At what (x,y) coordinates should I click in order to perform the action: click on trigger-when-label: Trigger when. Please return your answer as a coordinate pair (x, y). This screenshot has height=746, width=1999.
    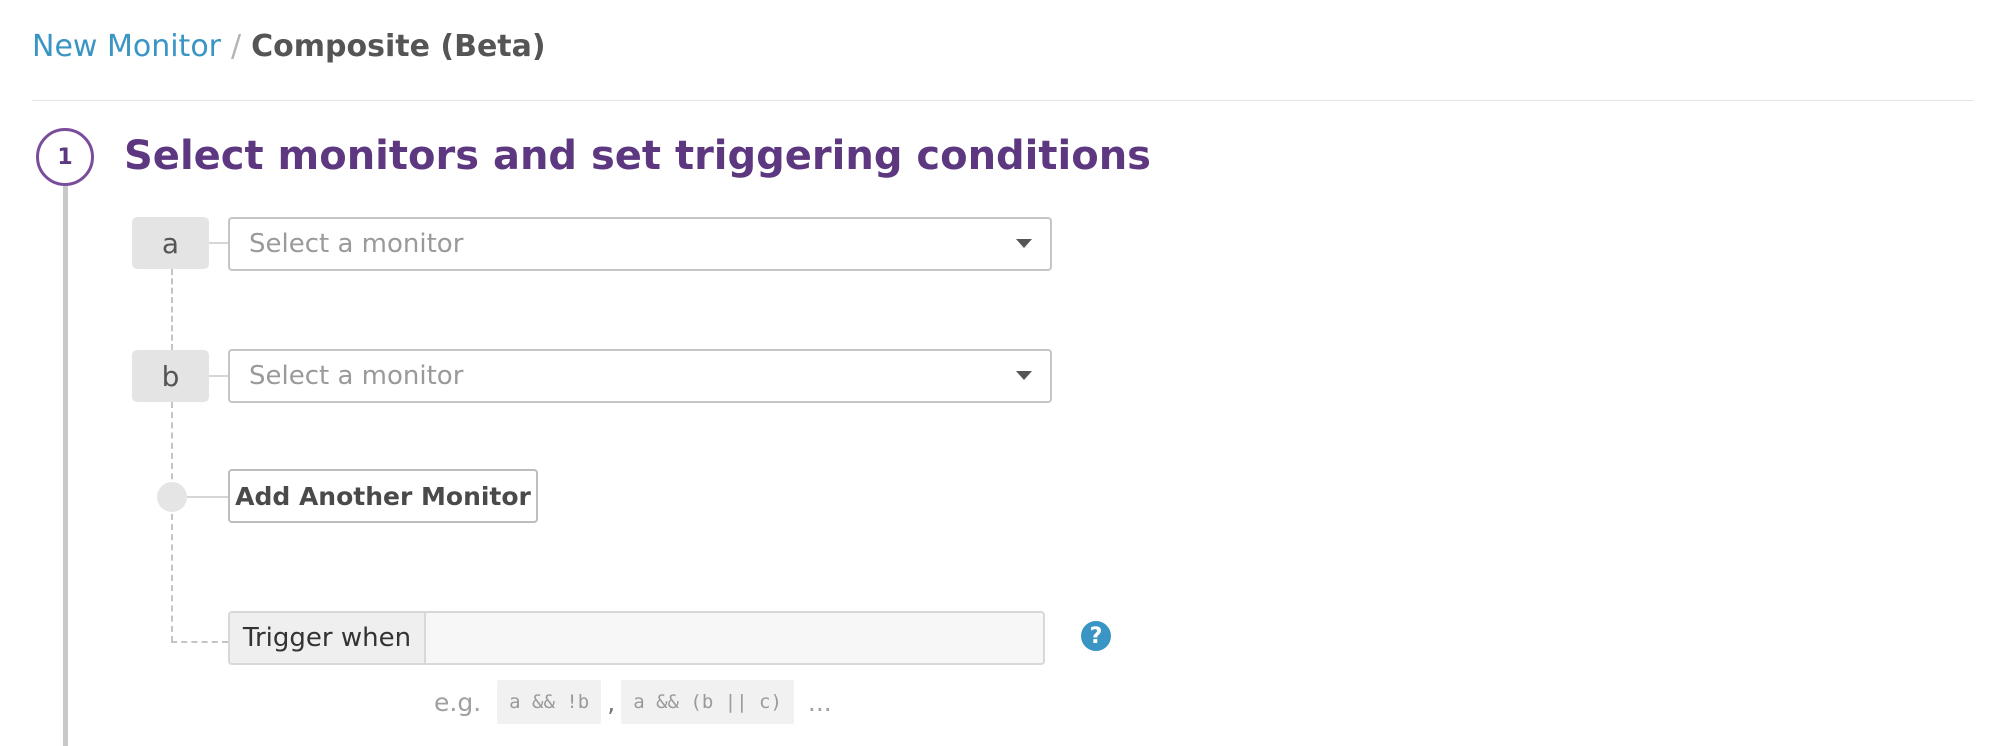
    Looking at the image, I should click on (328, 638).